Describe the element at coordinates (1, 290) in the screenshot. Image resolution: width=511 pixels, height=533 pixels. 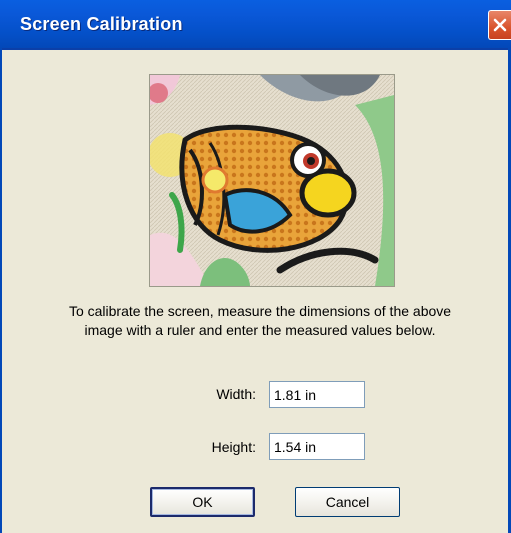
I see `window-border-left` at that location.